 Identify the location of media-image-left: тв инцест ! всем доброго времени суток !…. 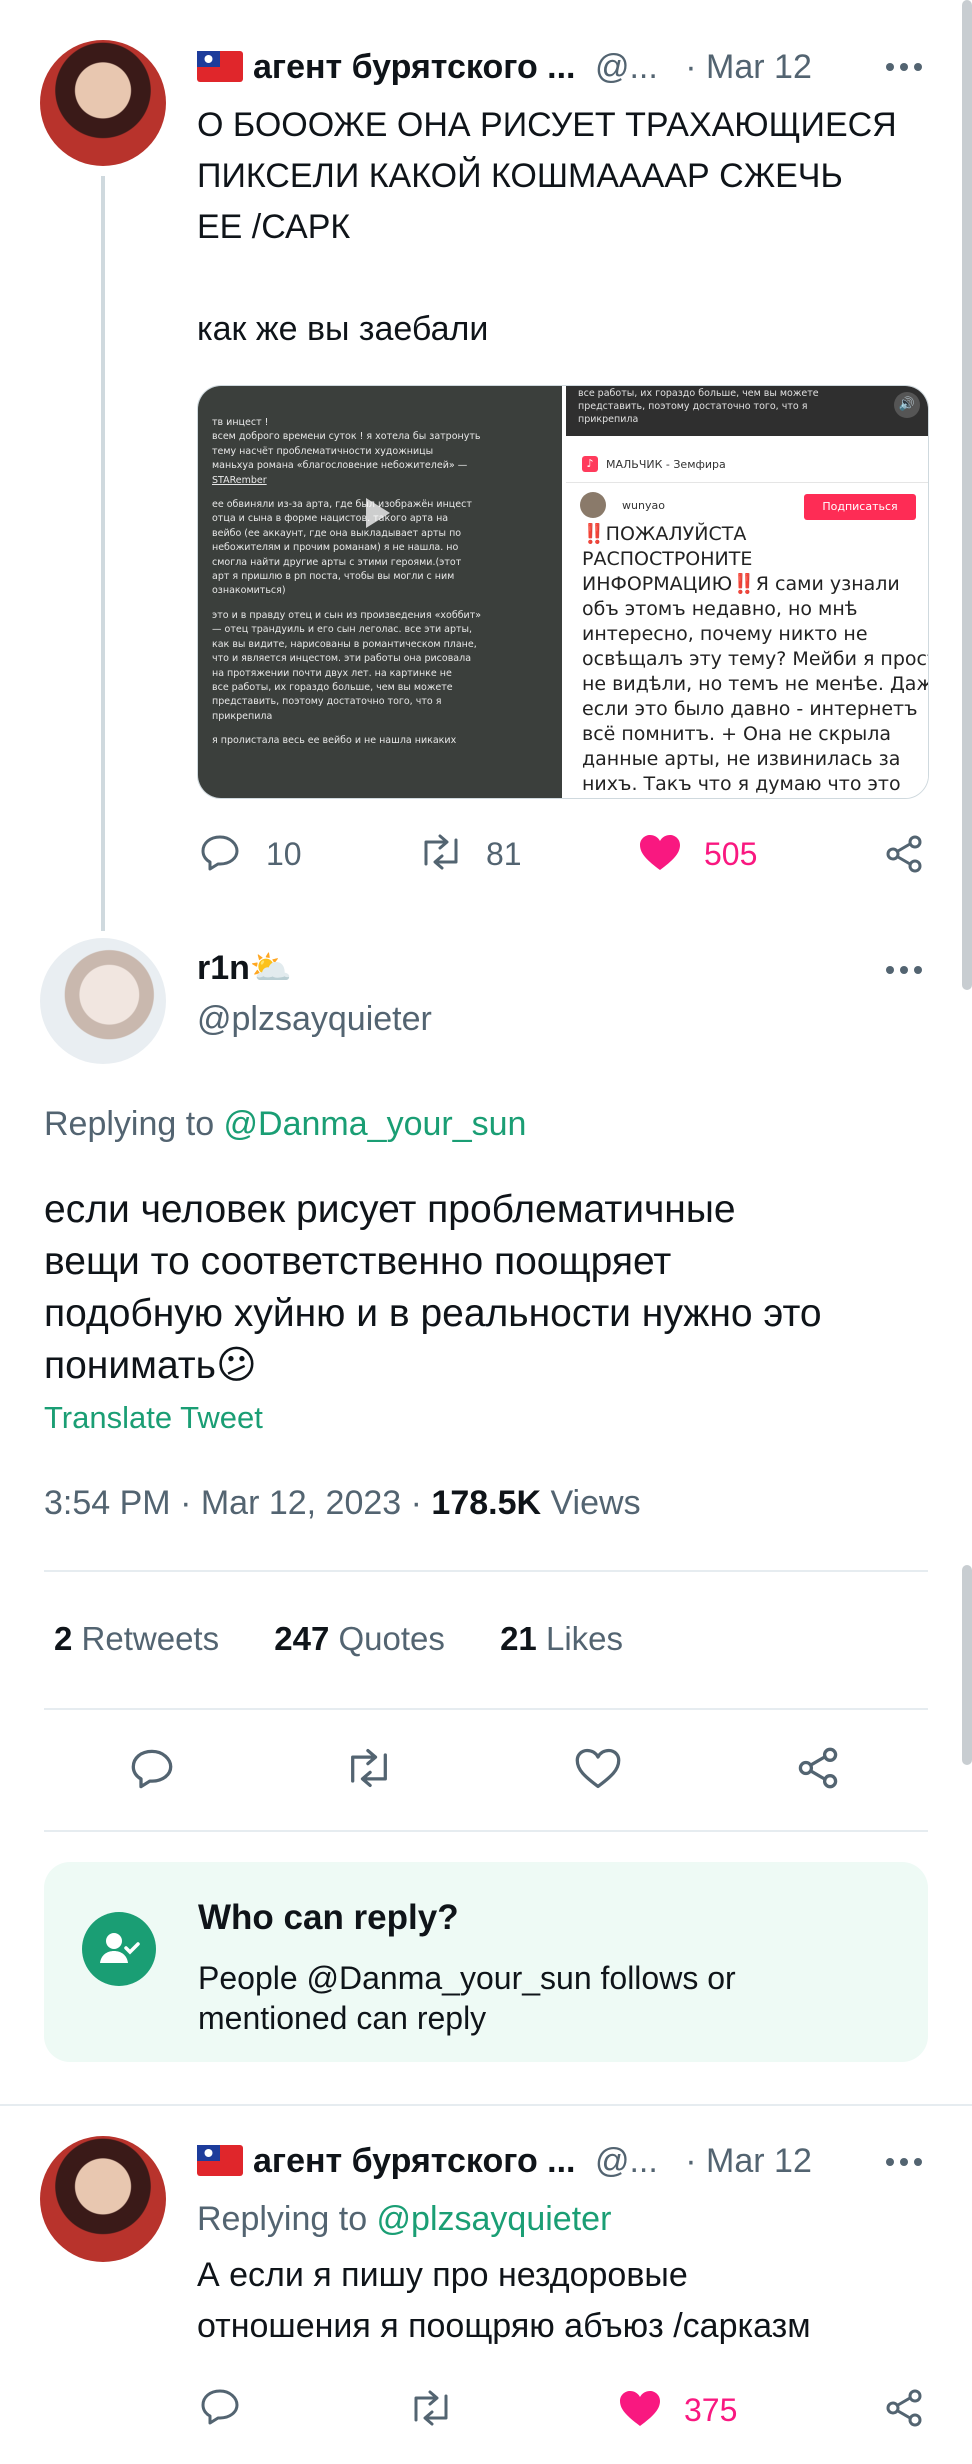
(380, 592).